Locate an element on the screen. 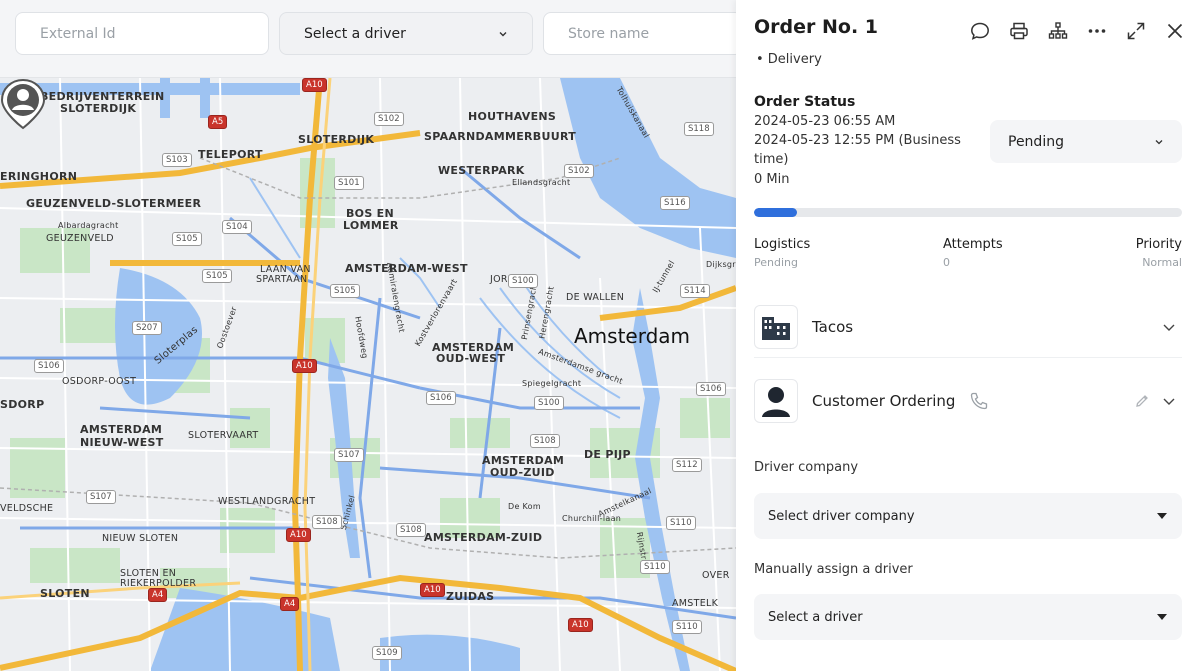  map-label-street: Albardagracht is located at coordinates (88, 225).